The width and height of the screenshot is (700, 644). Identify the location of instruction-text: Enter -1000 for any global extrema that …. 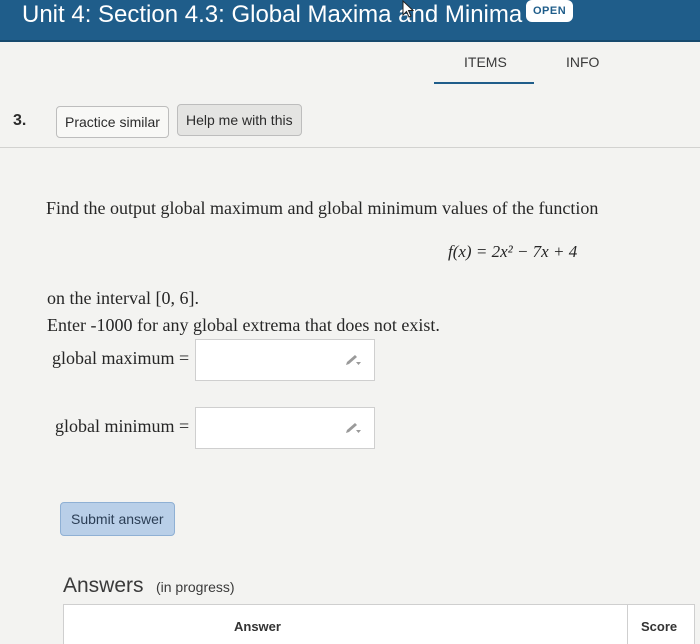
(243, 325).